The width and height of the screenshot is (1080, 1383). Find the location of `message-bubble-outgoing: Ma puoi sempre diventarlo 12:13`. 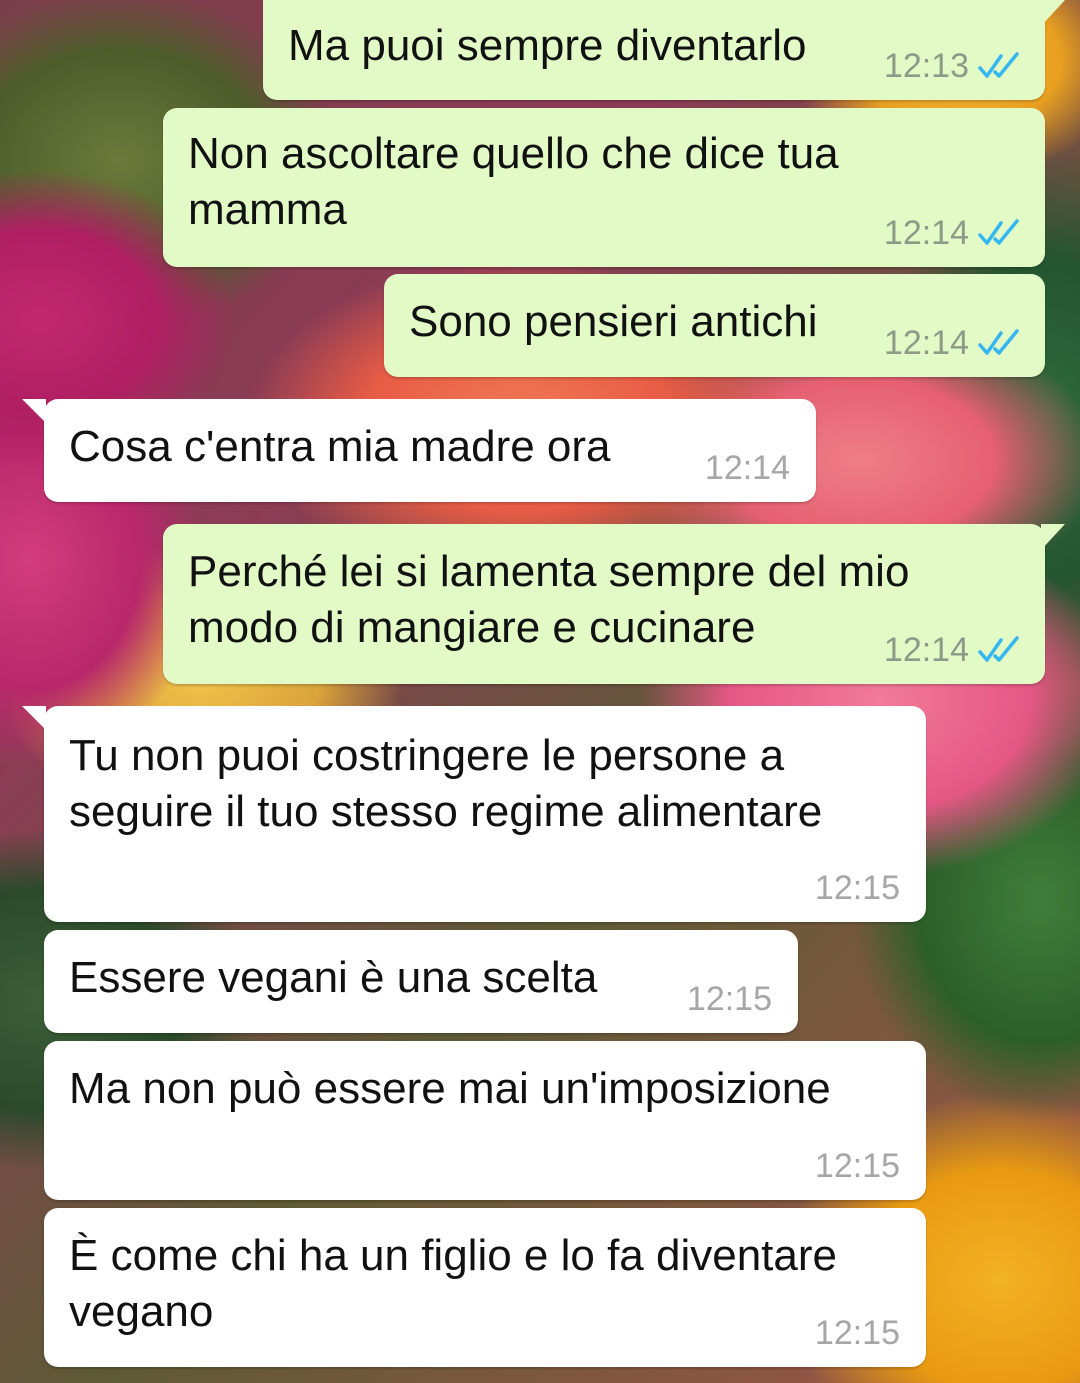

message-bubble-outgoing: Ma puoi sempre diventarlo 12:13 is located at coordinates (664, 50).